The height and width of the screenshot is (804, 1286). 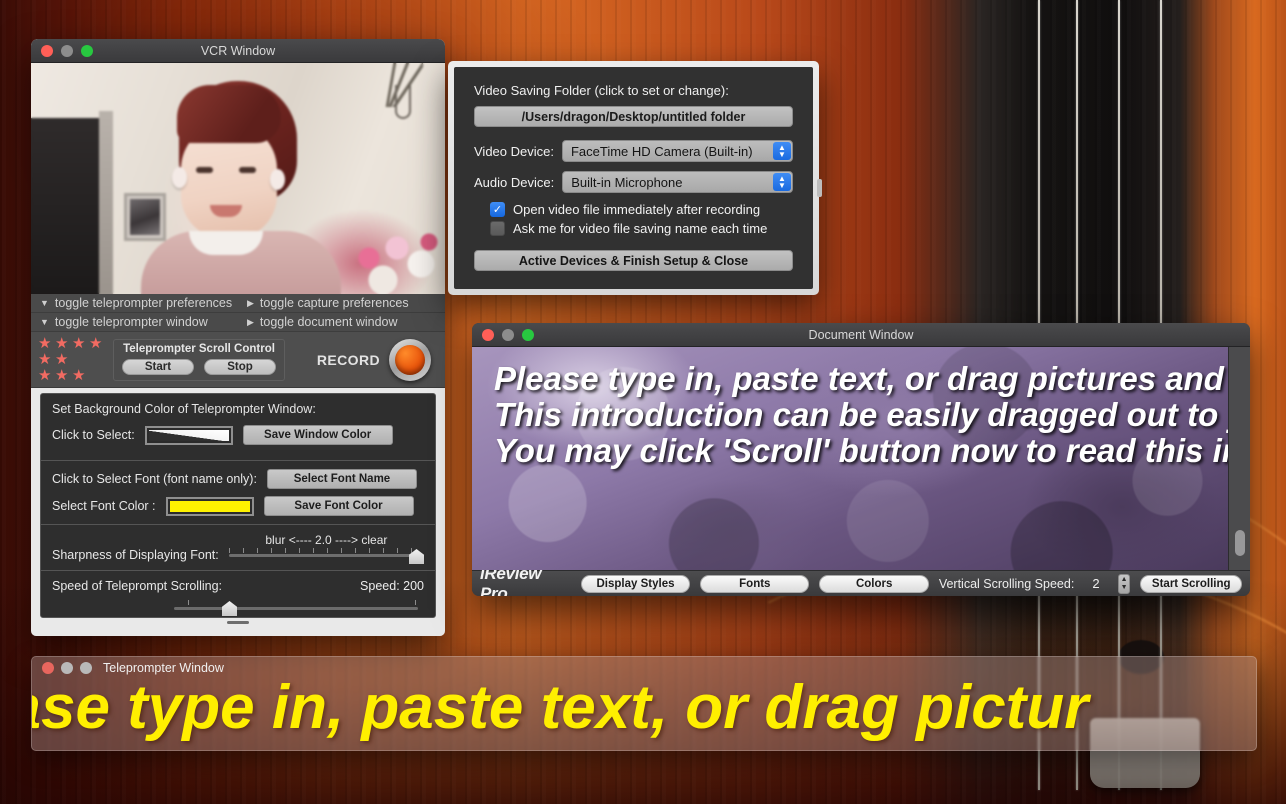 What do you see at coordinates (1124, 588) in the screenshot?
I see `chevron-down-icon: ▼` at bounding box center [1124, 588].